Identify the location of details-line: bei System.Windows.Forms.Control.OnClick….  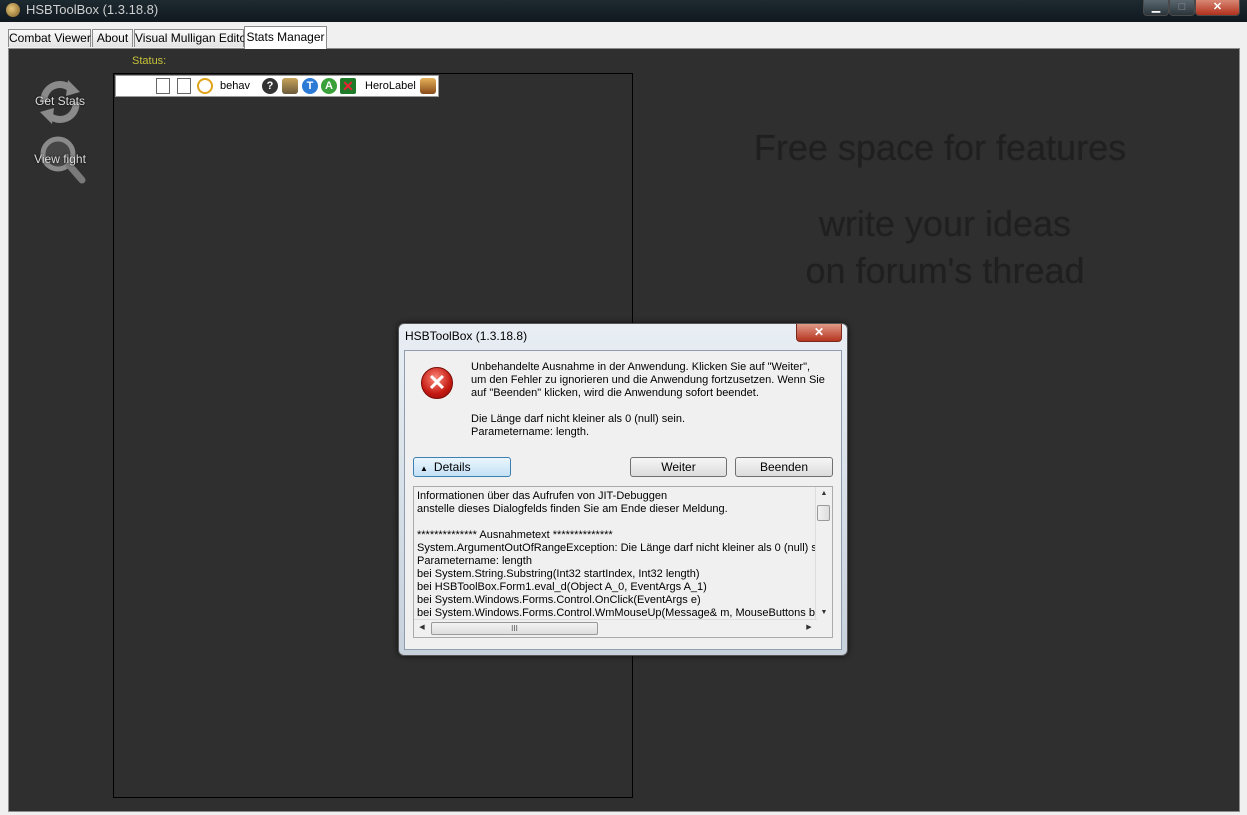
(559, 600).